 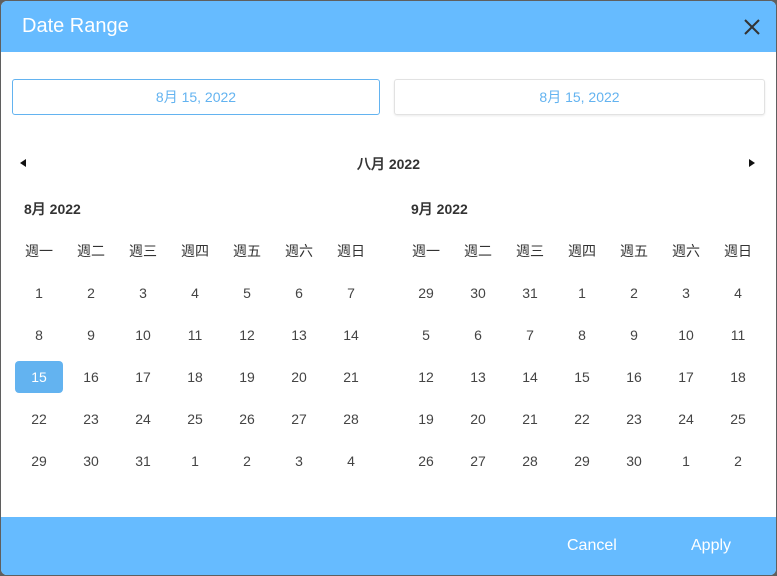 What do you see at coordinates (39, 382) in the screenshot?
I see `calendar-day-selected: 15` at bounding box center [39, 382].